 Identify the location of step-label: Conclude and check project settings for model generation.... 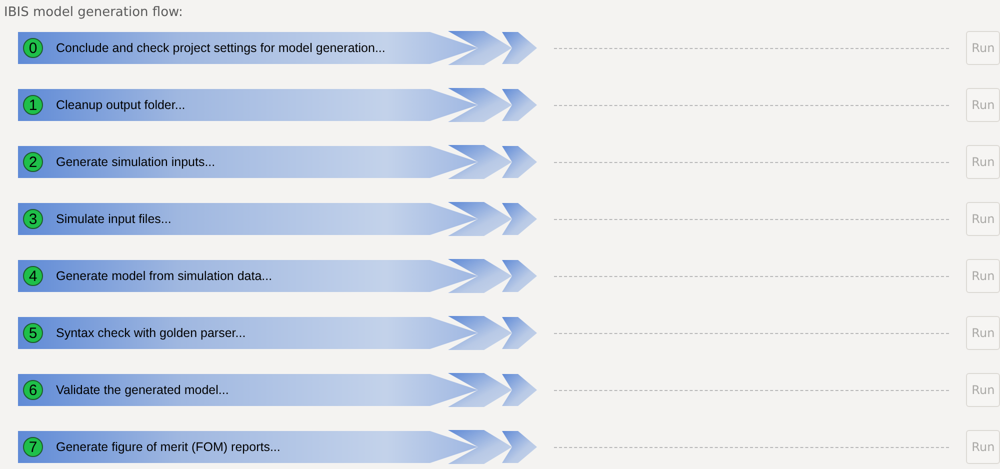
(221, 48).